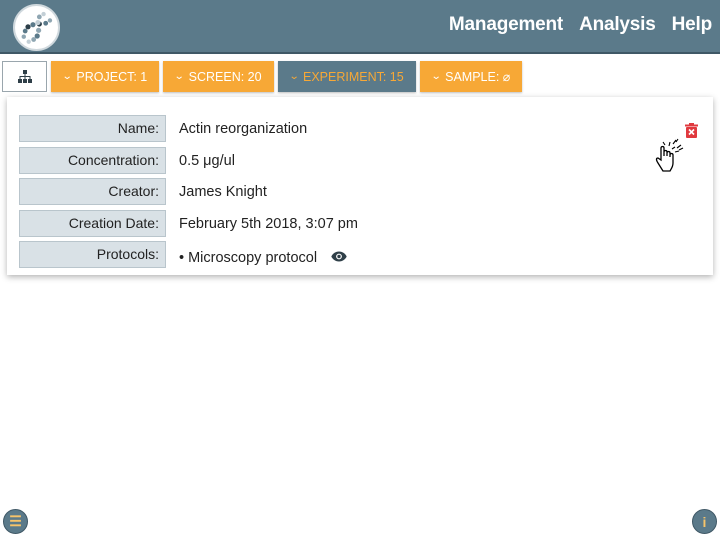 The height and width of the screenshot is (540, 720). What do you see at coordinates (617, 25) in the screenshot?
I see `nav-analysis: Analysis` at bounding box center [617, 25].